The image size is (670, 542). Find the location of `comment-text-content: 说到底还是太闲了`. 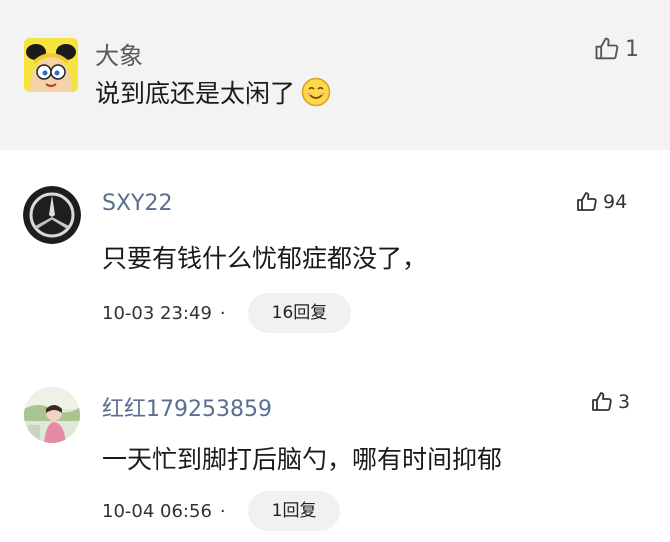

comment-text-content: 说到底还是太闲了 is located at coordinates (195, 93).